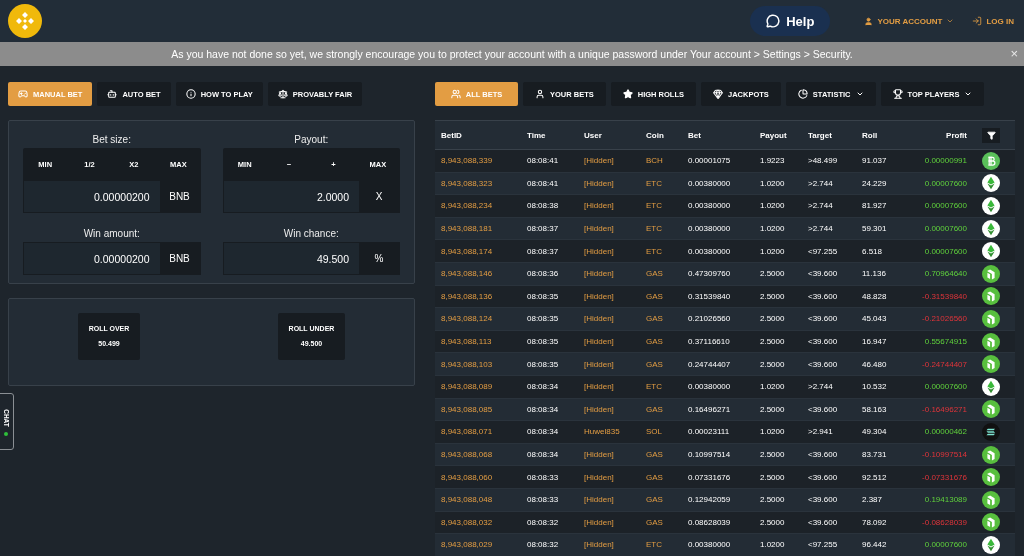 This screenshot has width=1024, height=556. I want to click on bet-id-link: 8,943,088,181, so click(484, 229).